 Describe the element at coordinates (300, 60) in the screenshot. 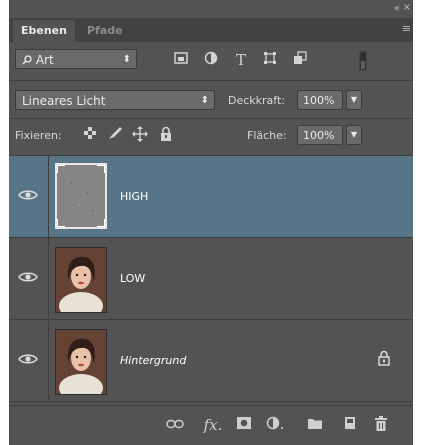

I see `smart-object-filter-icon` at that location.